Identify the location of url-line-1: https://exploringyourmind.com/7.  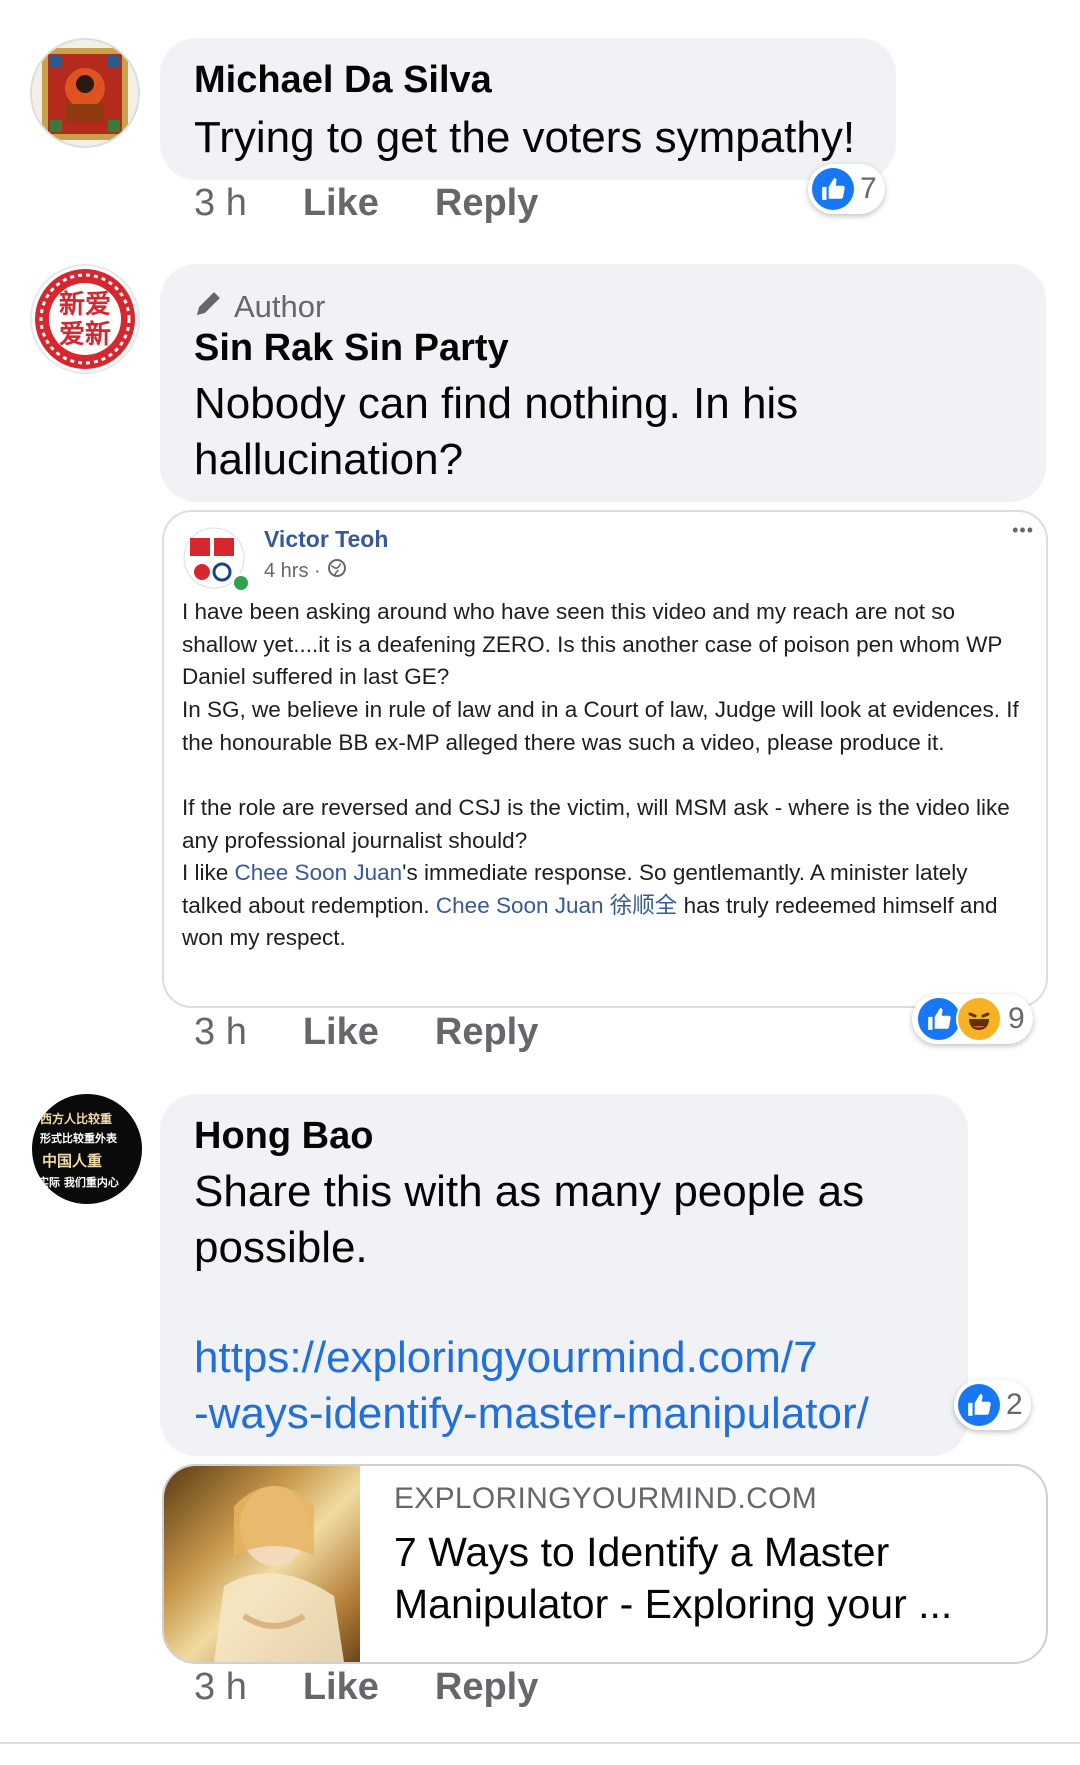
(506, 1357).